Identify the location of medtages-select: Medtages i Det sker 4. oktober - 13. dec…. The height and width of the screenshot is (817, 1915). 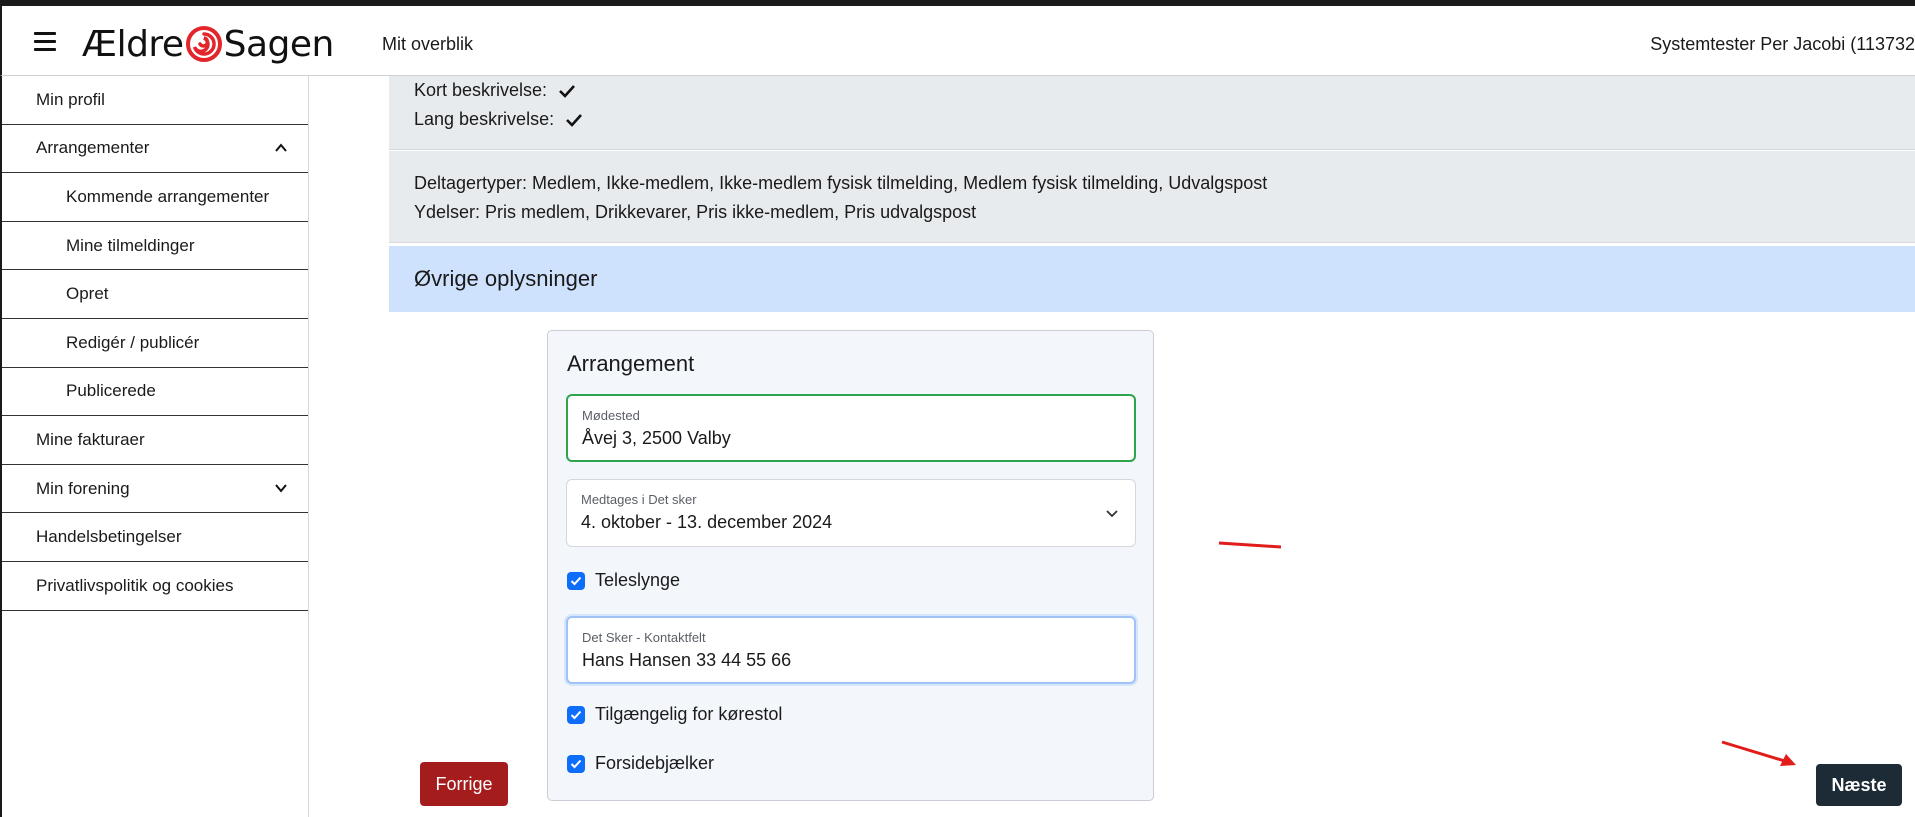
(851, 513).